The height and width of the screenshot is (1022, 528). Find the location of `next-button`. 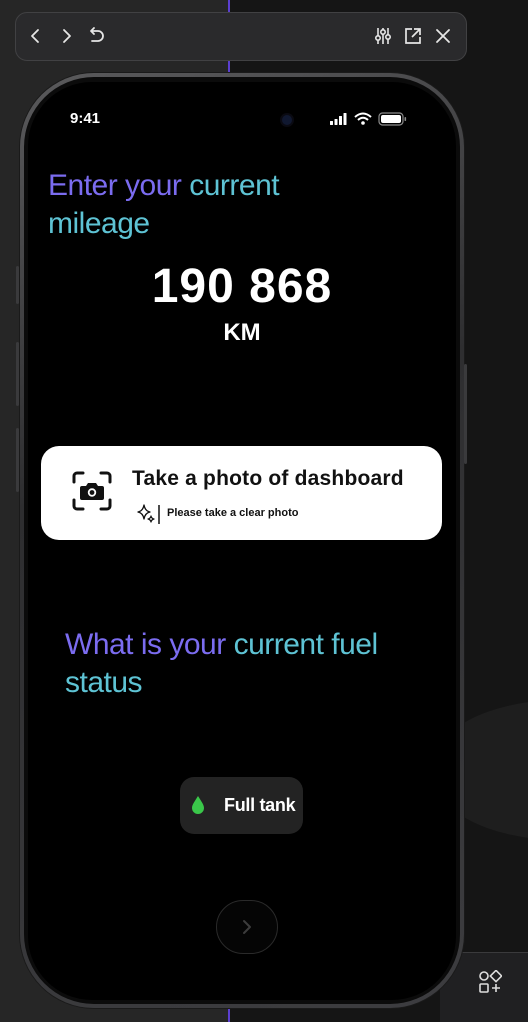

next-button is located at coordinates (247, 927).